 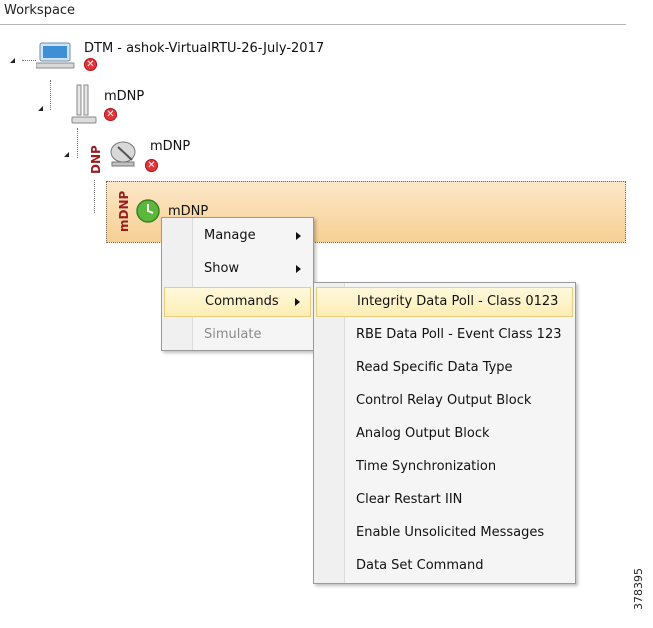 What do you see at coordinates (222, 268) in the screenshot?
I see `menu-item-label: Show` at bounding box center [222, 268].